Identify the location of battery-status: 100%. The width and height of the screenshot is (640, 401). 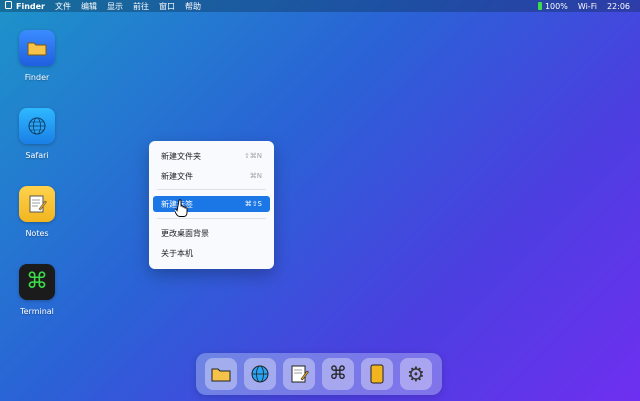
(552, 6).